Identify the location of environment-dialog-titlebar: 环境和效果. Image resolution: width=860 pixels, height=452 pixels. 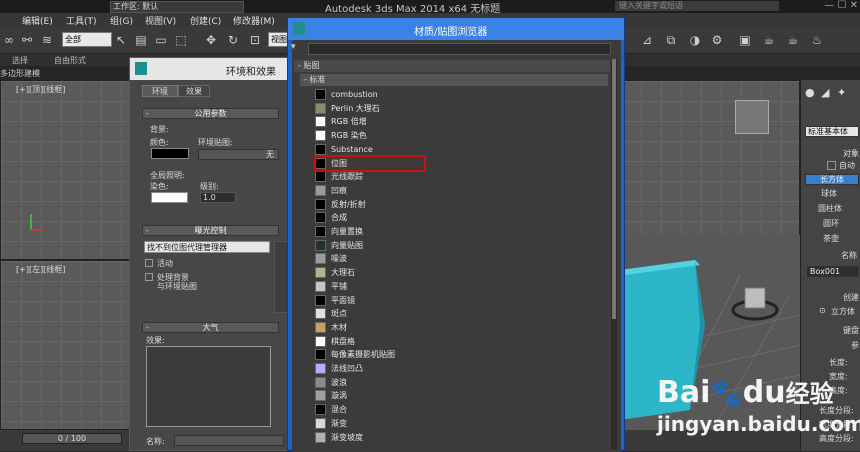
(211, 69).